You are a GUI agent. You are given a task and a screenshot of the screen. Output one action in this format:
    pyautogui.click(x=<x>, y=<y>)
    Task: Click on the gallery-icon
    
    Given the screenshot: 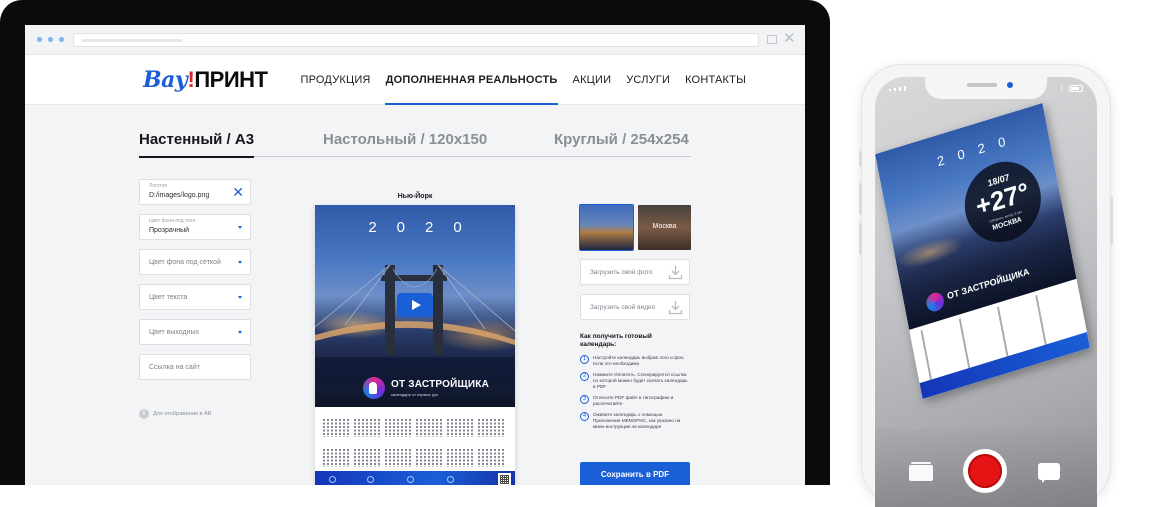 What is the action you would take?
    pyautogui.click(x=921, y=471)
    